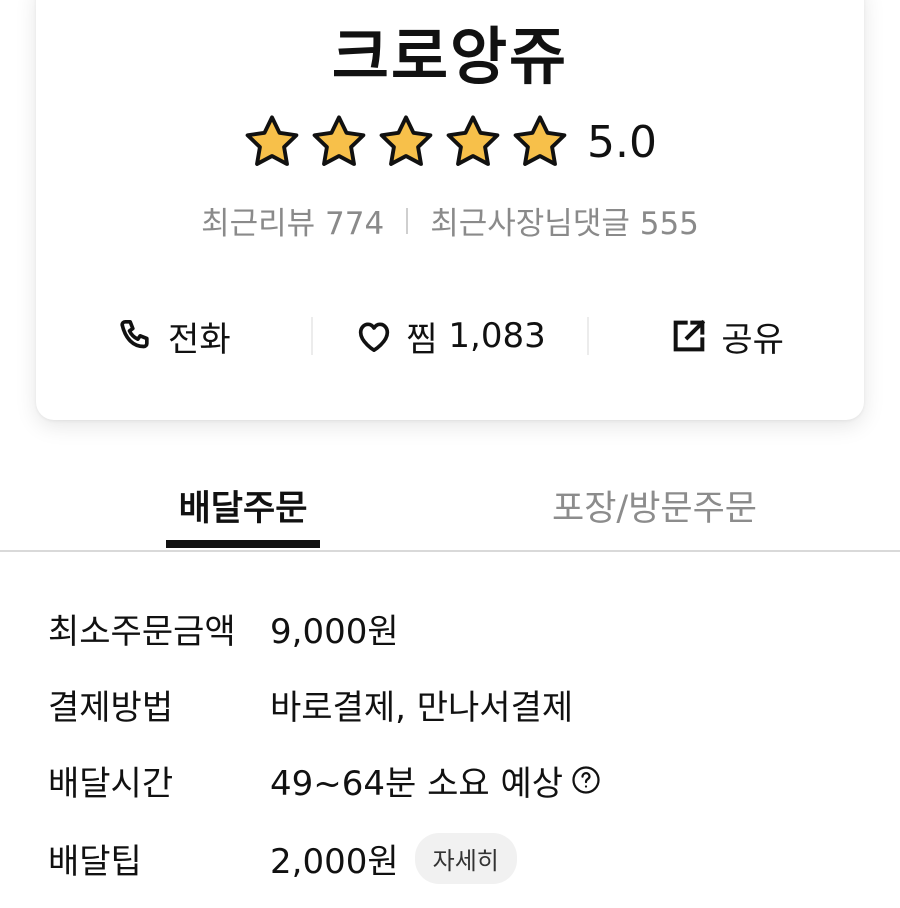 The height and width of the screenshot is (908, 900). I want to click on call-button: 전화, so click(173, 336).